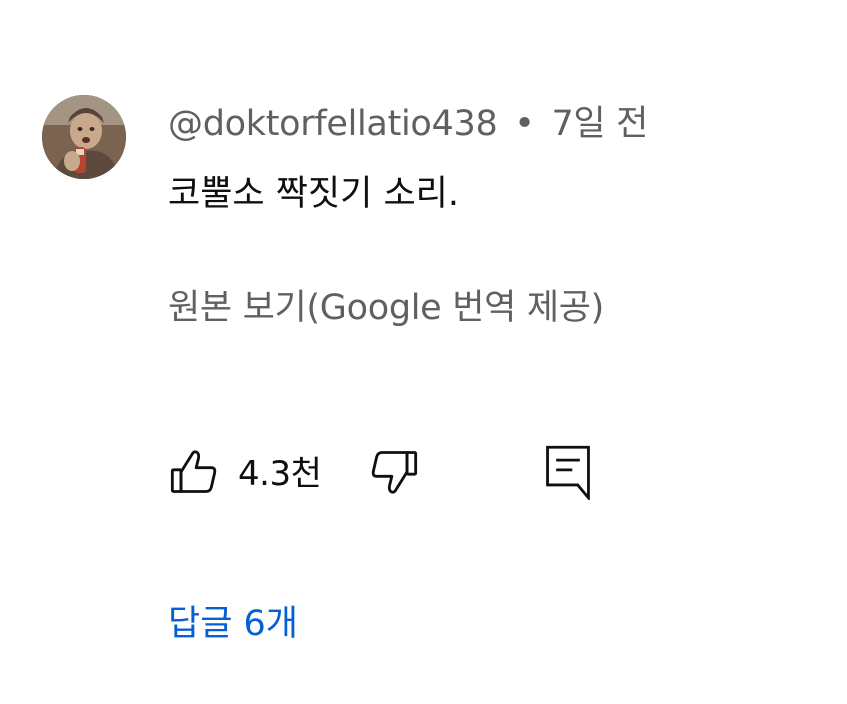 Image resolution: width=847 pixels, height=704 pixels. I want to click on view-original-button: 원본 보기(Google 번역 제공), so click(386, 308).